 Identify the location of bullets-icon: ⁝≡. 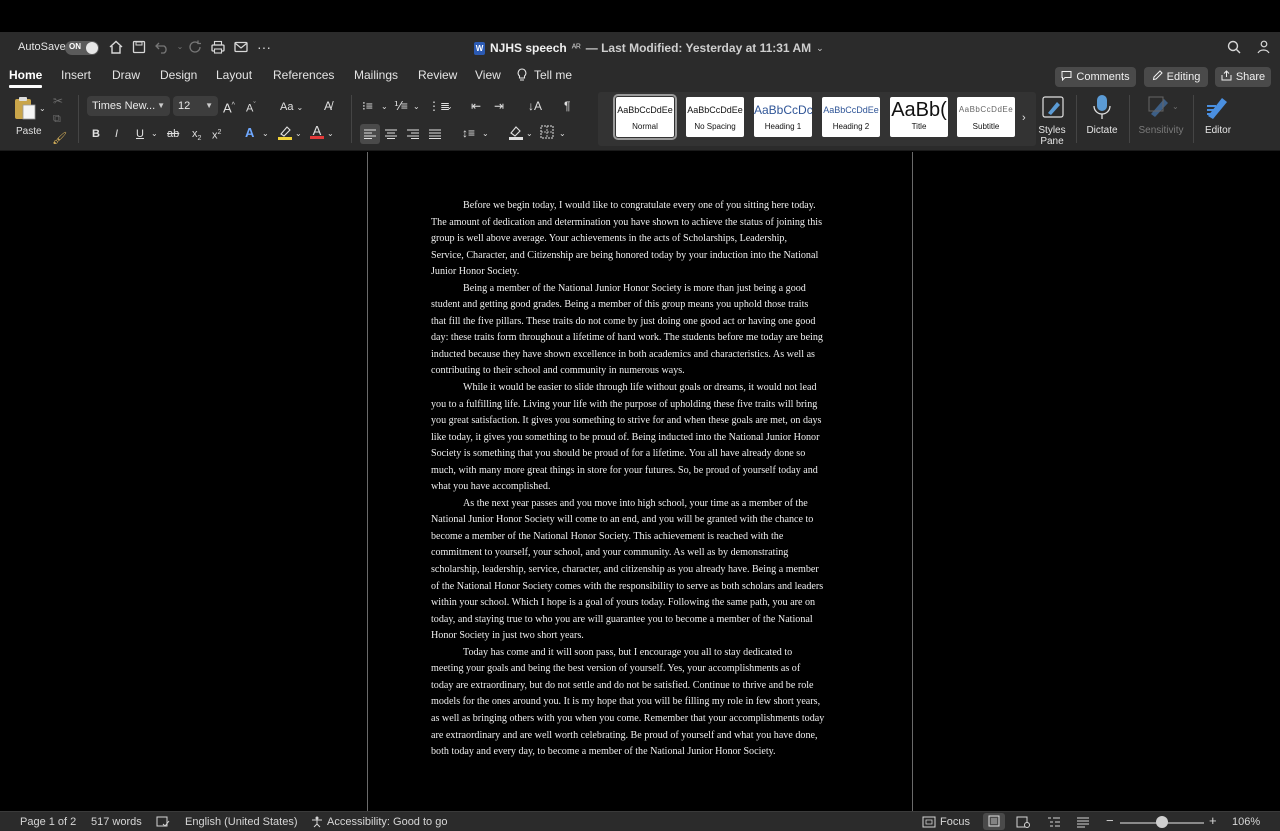
(367, 106).